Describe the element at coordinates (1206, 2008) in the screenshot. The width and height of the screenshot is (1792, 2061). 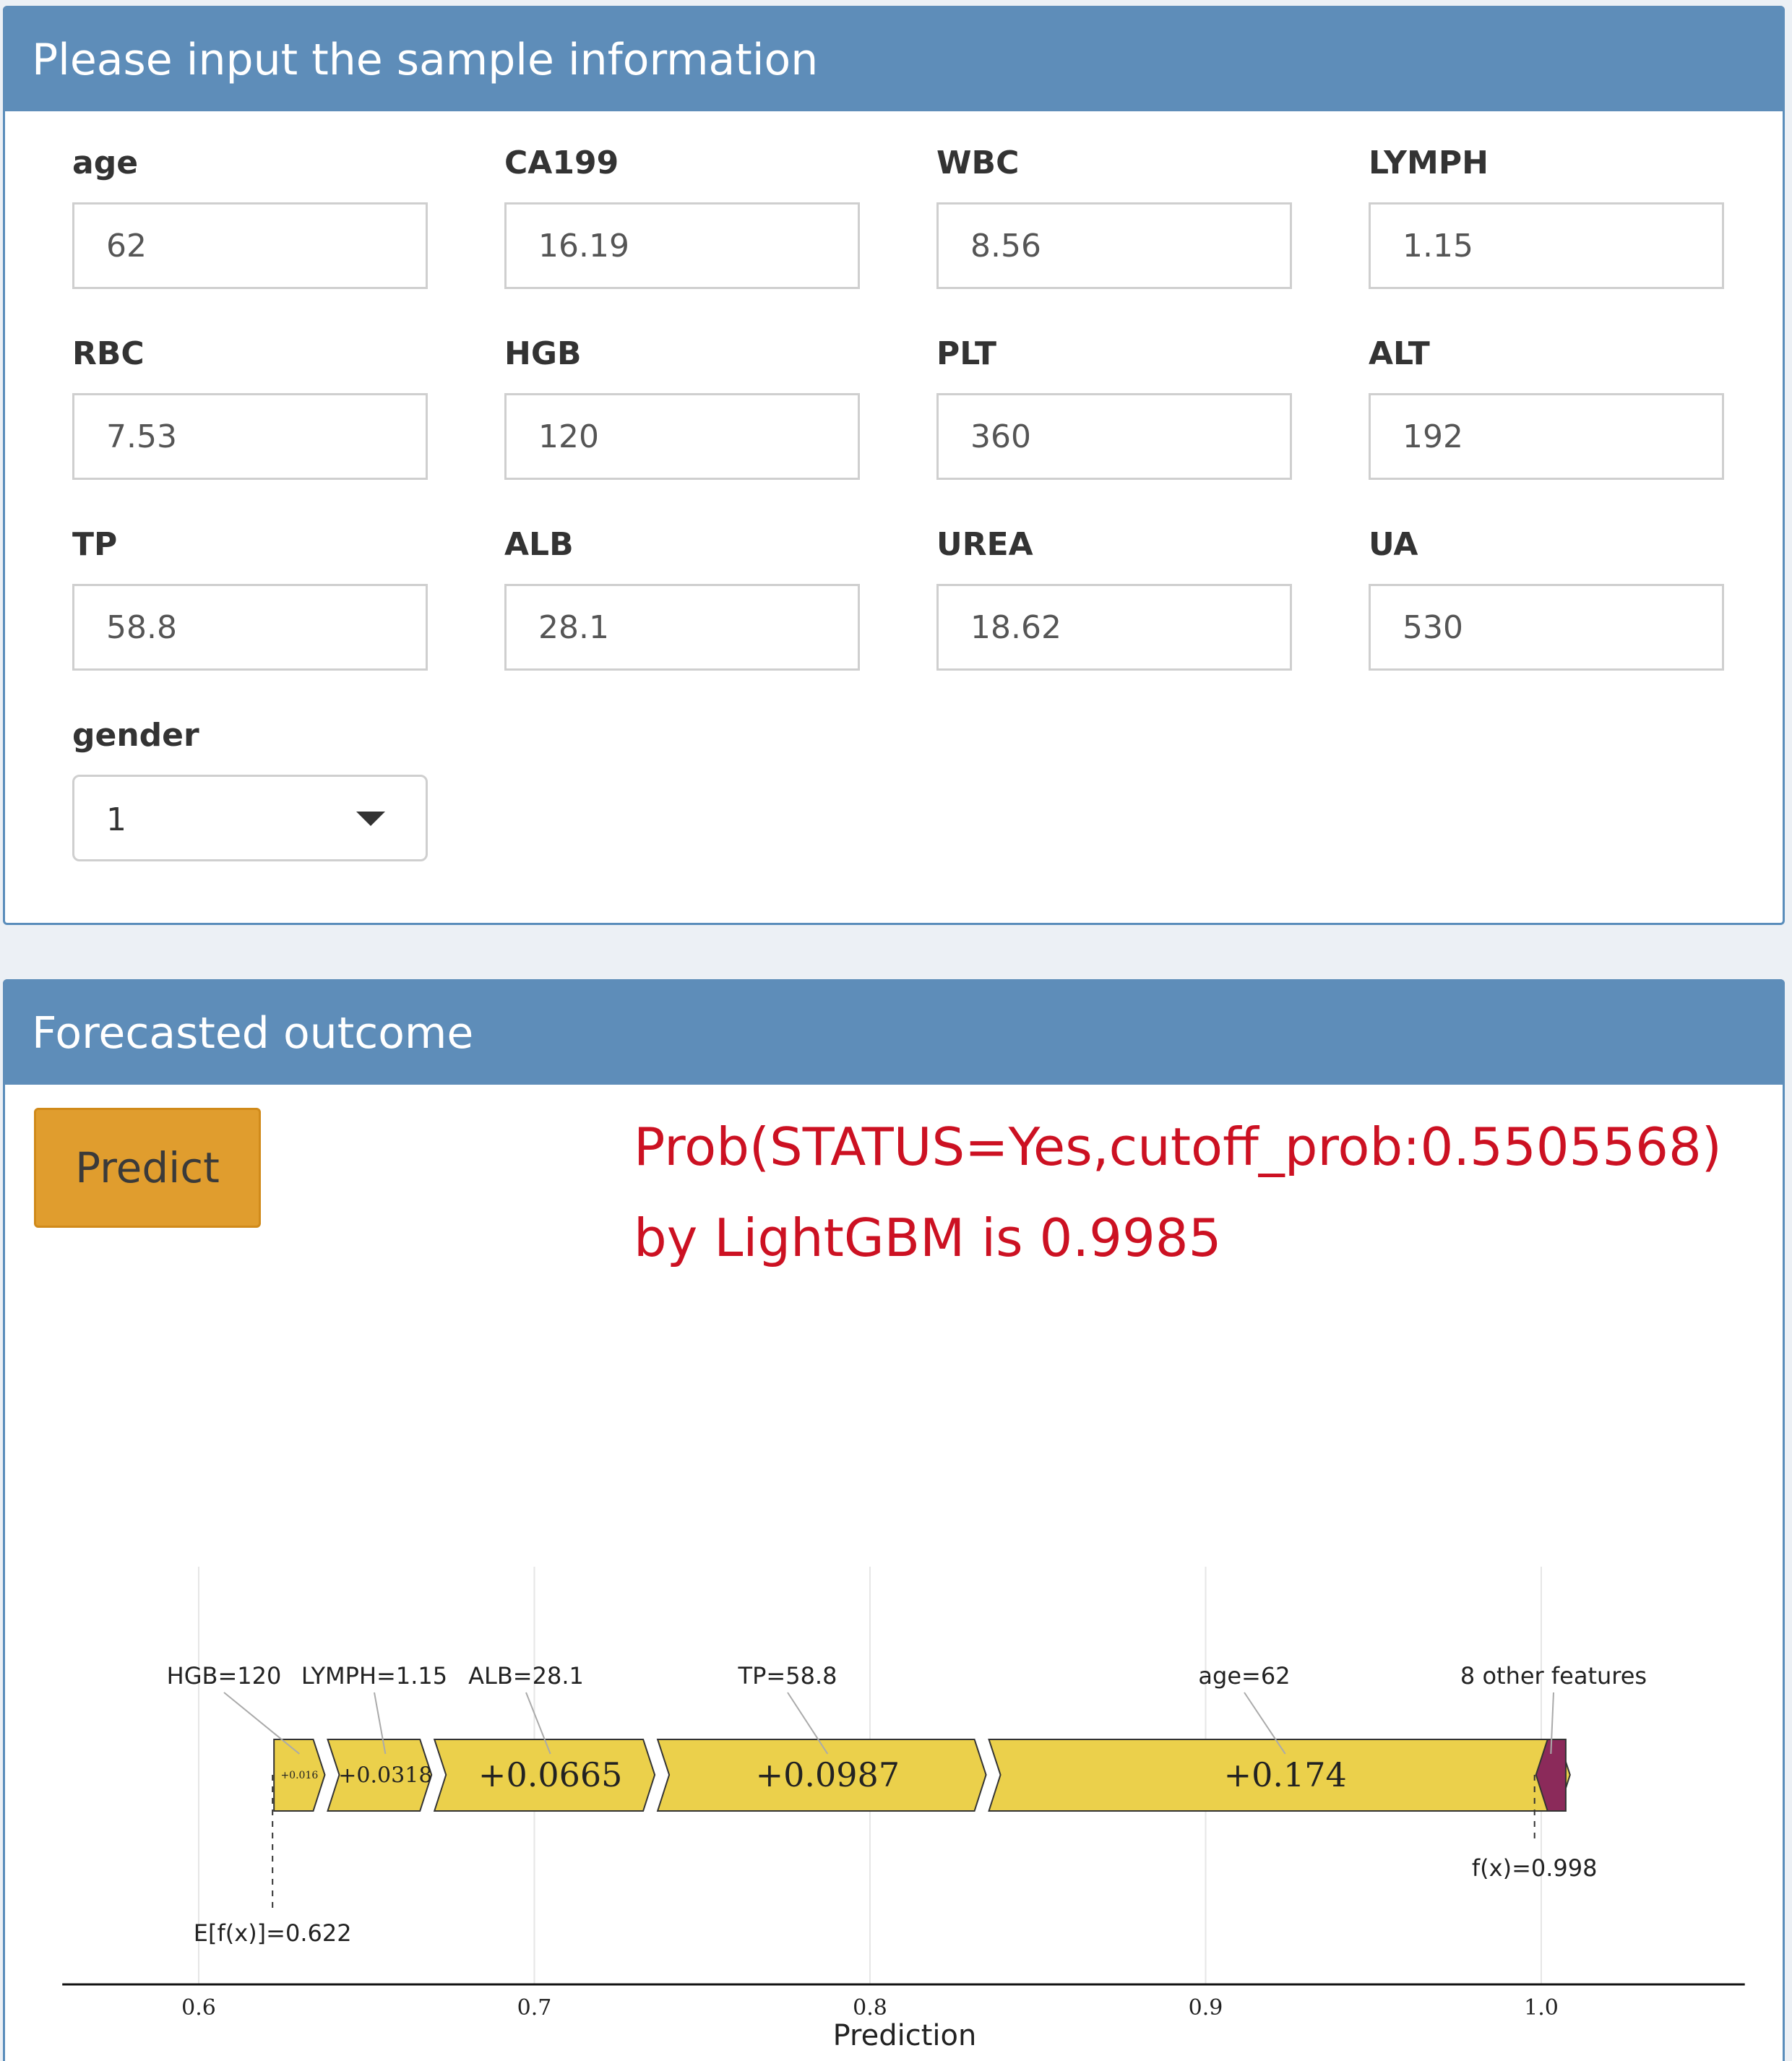
I see `x-tick-label-3: 0.9` at that location.